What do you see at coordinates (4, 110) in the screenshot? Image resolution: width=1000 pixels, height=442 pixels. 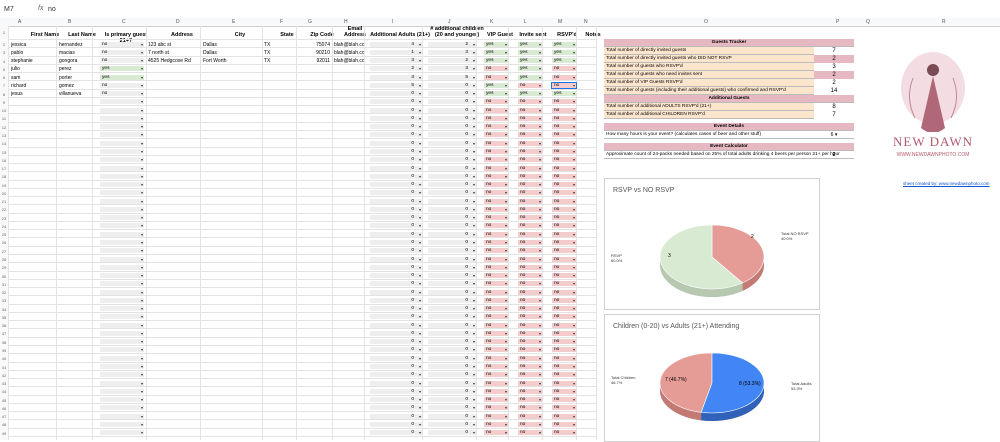 I see `row-number: 10` at bounding box center [4, 110].